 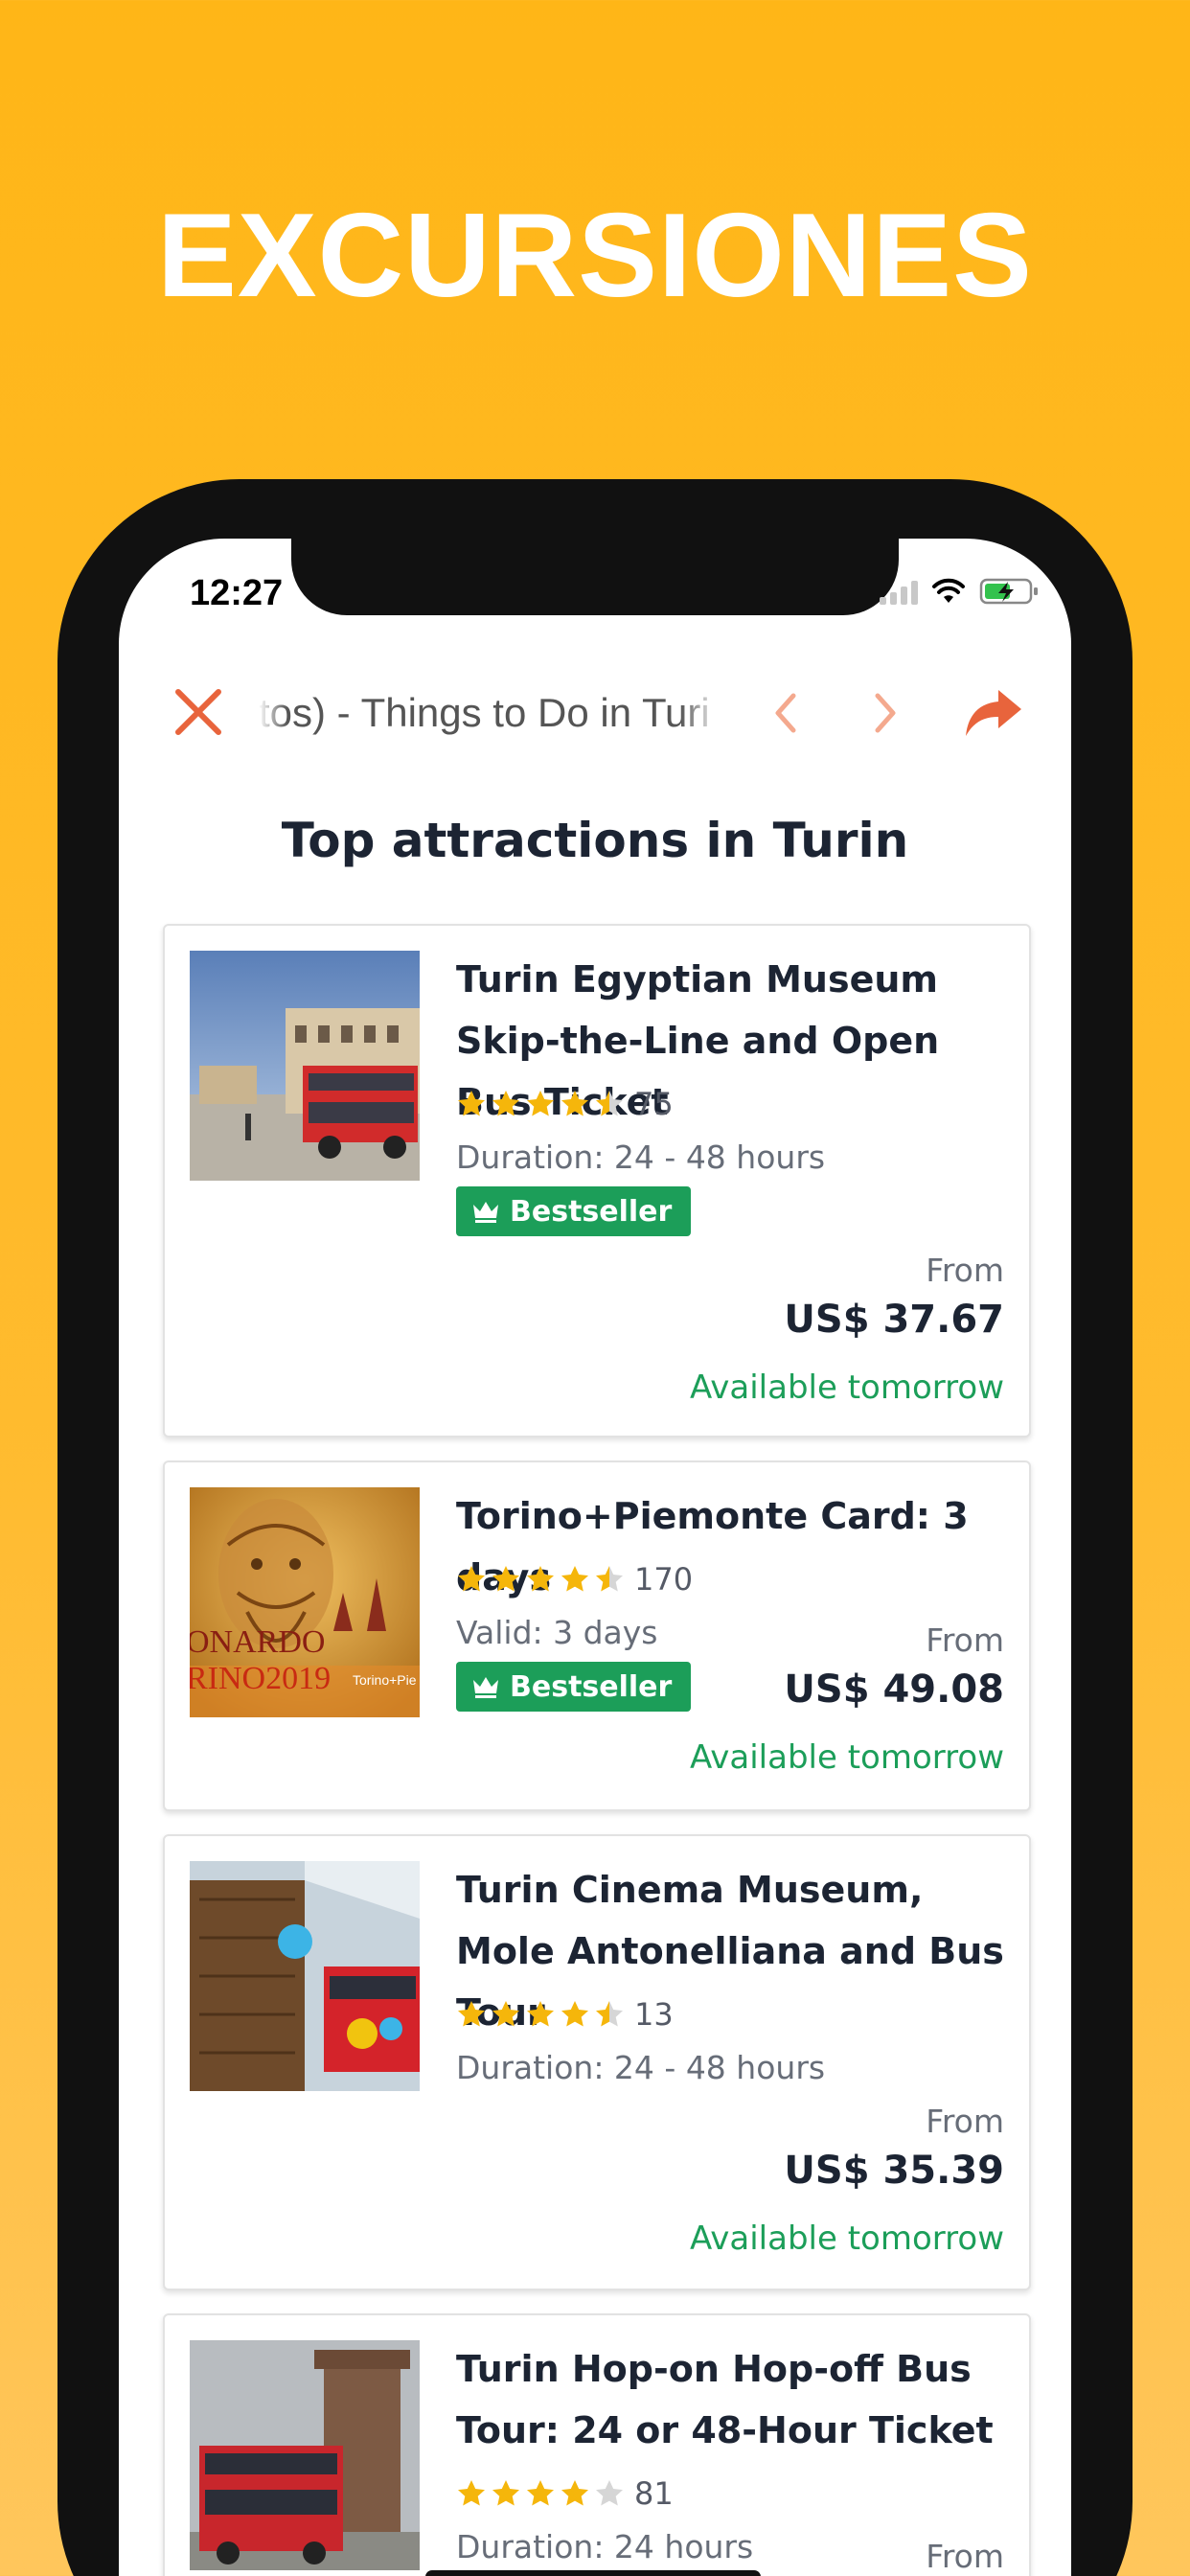 I want to click on price: US$ 49.08, so click(x=894, y=1690).